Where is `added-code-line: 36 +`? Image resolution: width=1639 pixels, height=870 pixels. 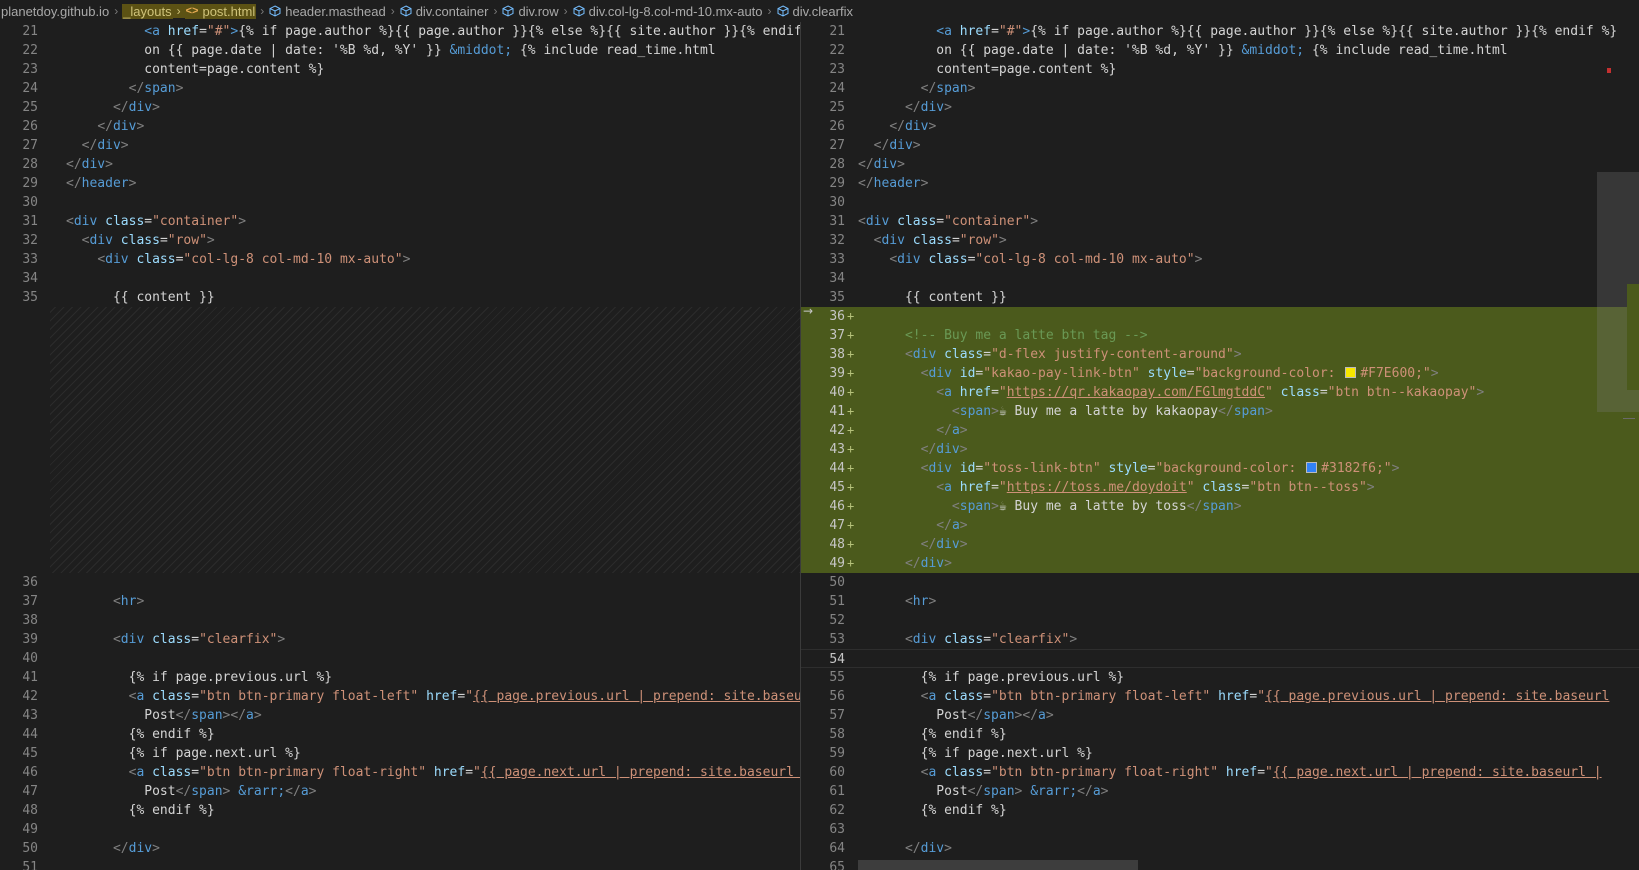
added-code-line: 36 + is located at coordinates (1220, 316).